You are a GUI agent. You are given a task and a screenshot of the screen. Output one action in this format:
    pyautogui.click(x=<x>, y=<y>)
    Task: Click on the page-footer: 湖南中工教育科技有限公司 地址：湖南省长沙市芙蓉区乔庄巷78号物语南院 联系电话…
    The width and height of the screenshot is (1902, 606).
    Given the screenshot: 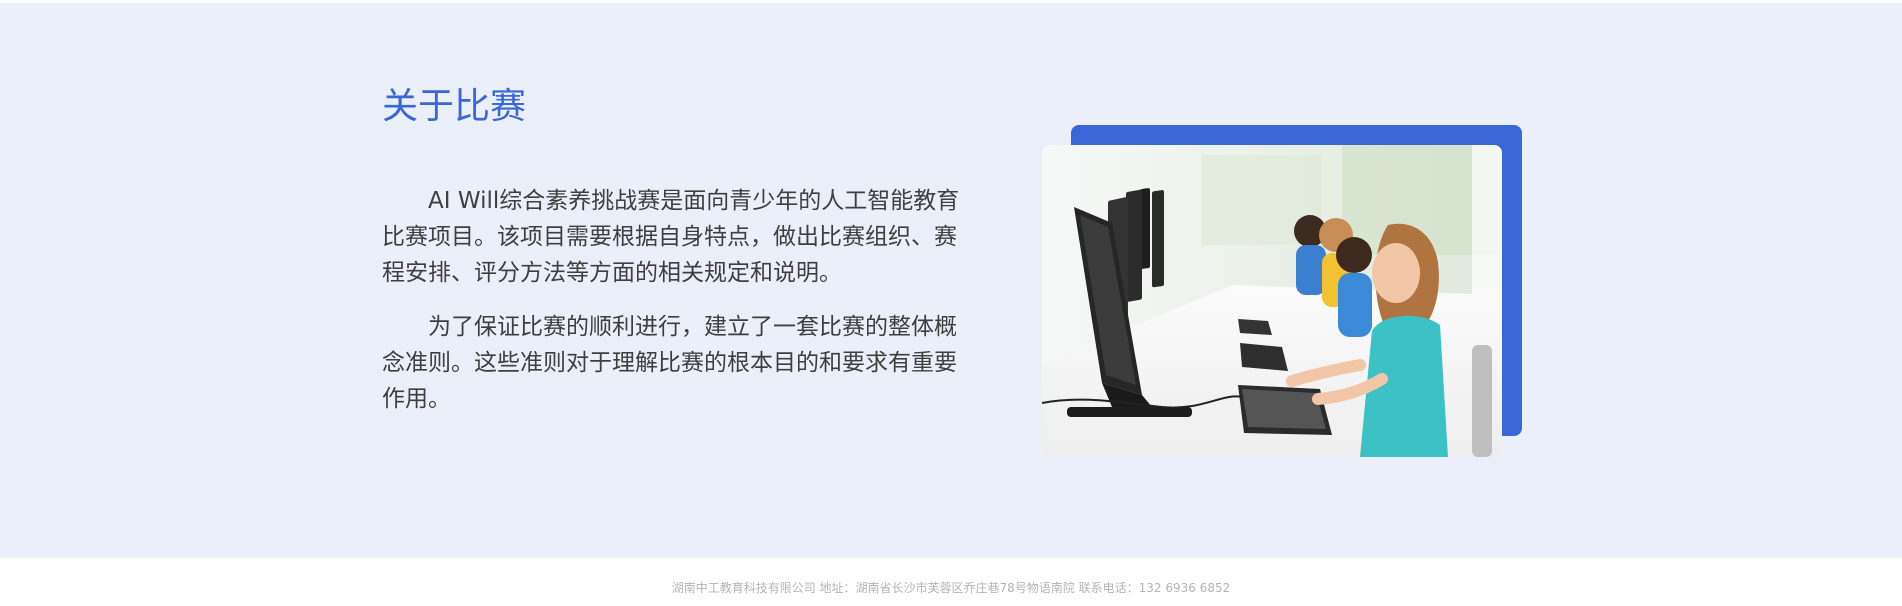 What is the action you would take?
    pyautogui.click(x=951, y=582)
    